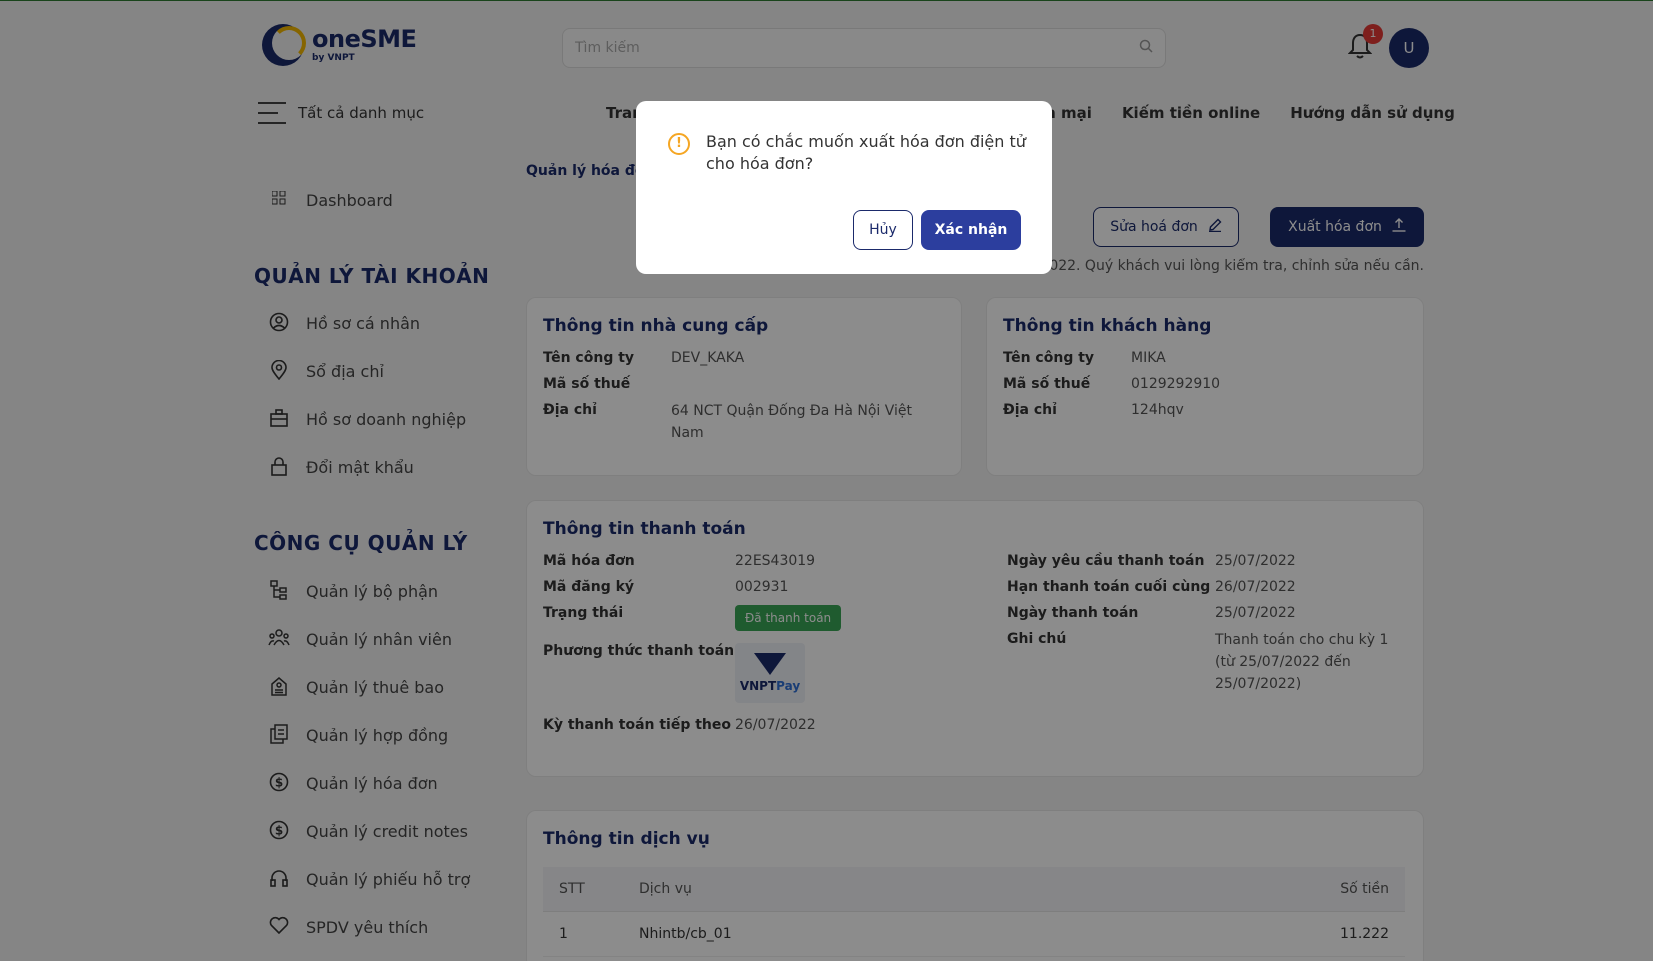 This screenshot has width=1653, height=961. What do you see at coordinates (883, 230) in the screenshot?
I see `cancel-button: Hủy` at bounding box center [883, 230].